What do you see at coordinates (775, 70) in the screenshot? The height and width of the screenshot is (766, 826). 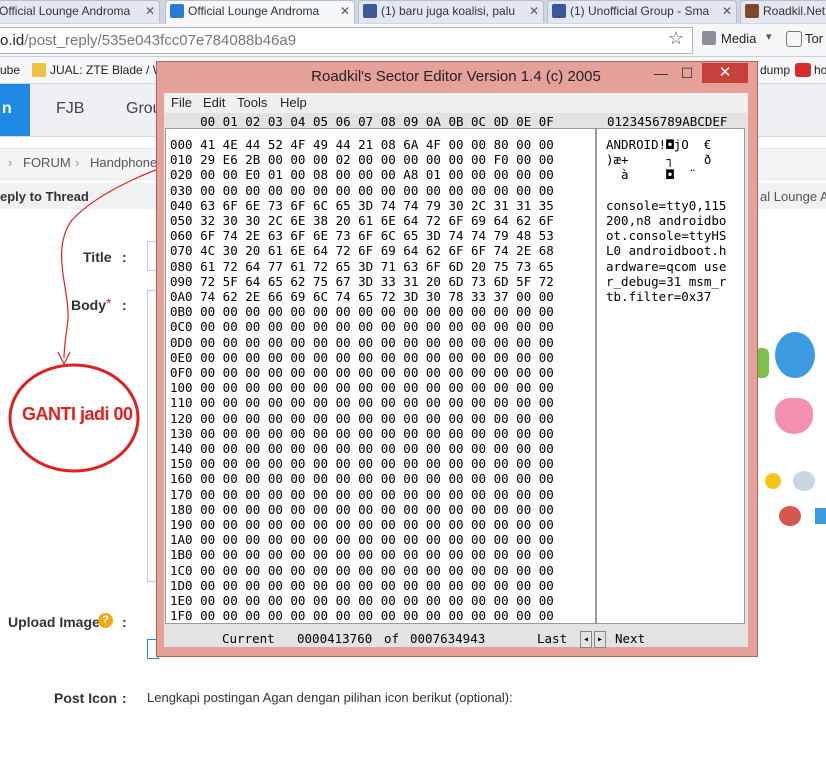 I see `bookmark-item: dump` at bounding box center [775, 70].